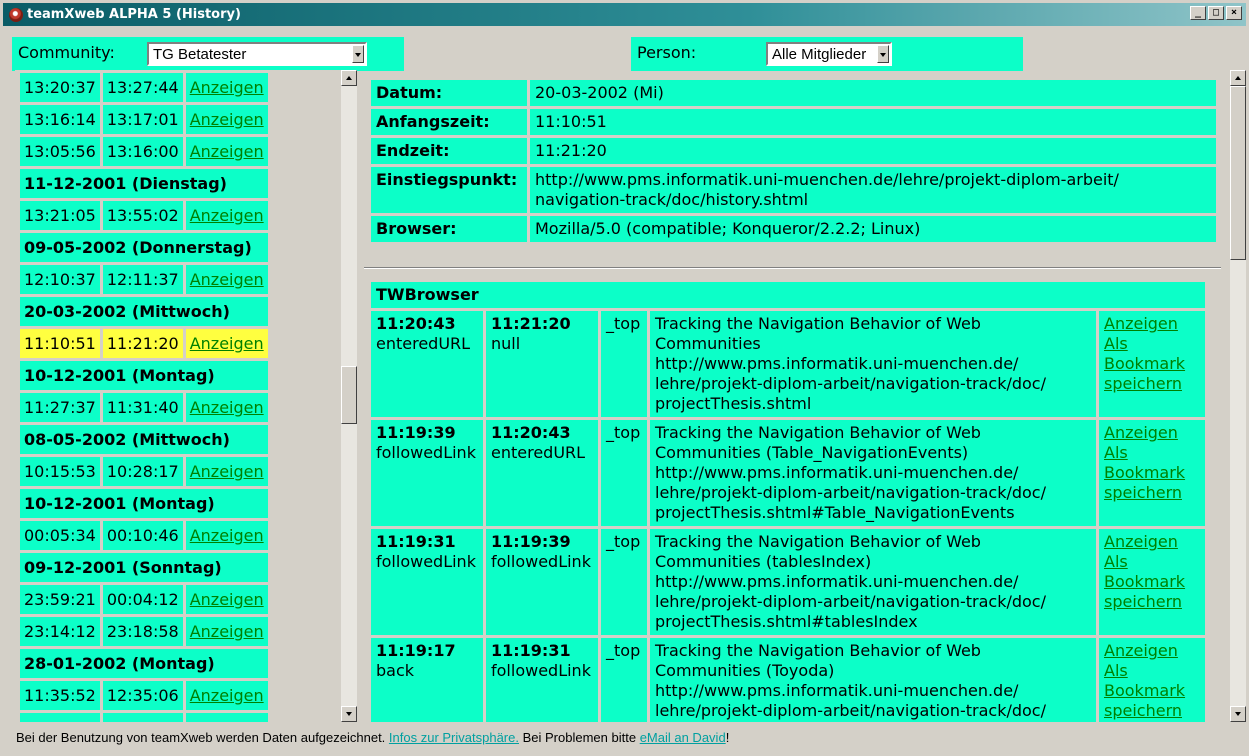 This screenshot has width=1249, height=756. I want to click on detail-scrollbar, so click(1238, 396).